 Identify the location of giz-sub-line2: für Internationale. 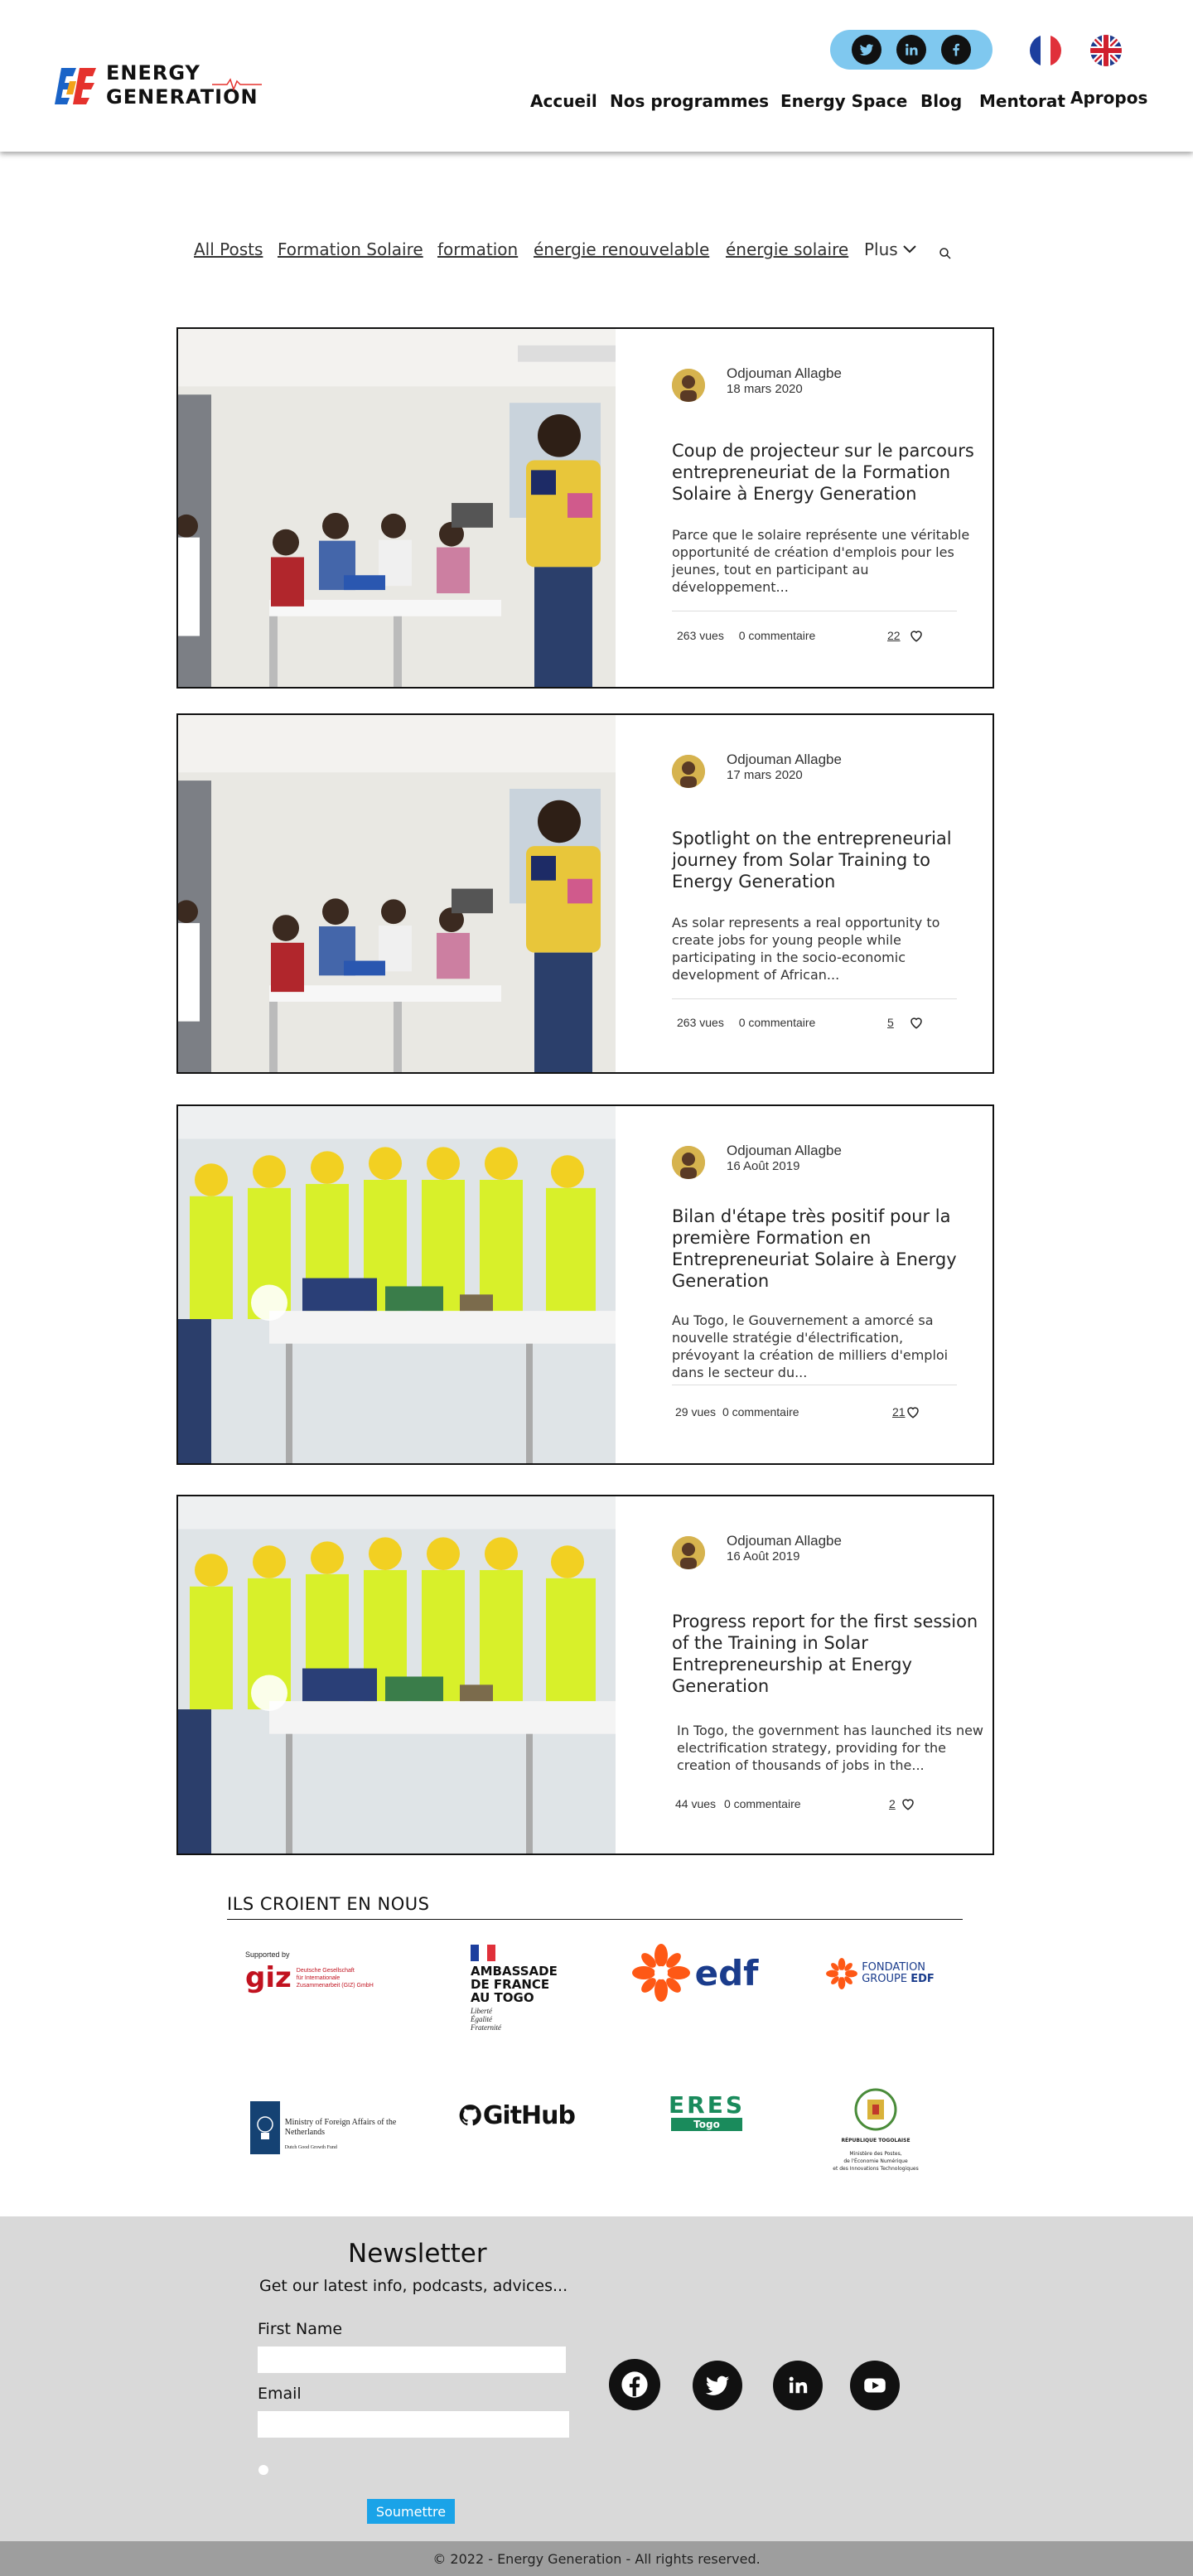
(318, 1977).